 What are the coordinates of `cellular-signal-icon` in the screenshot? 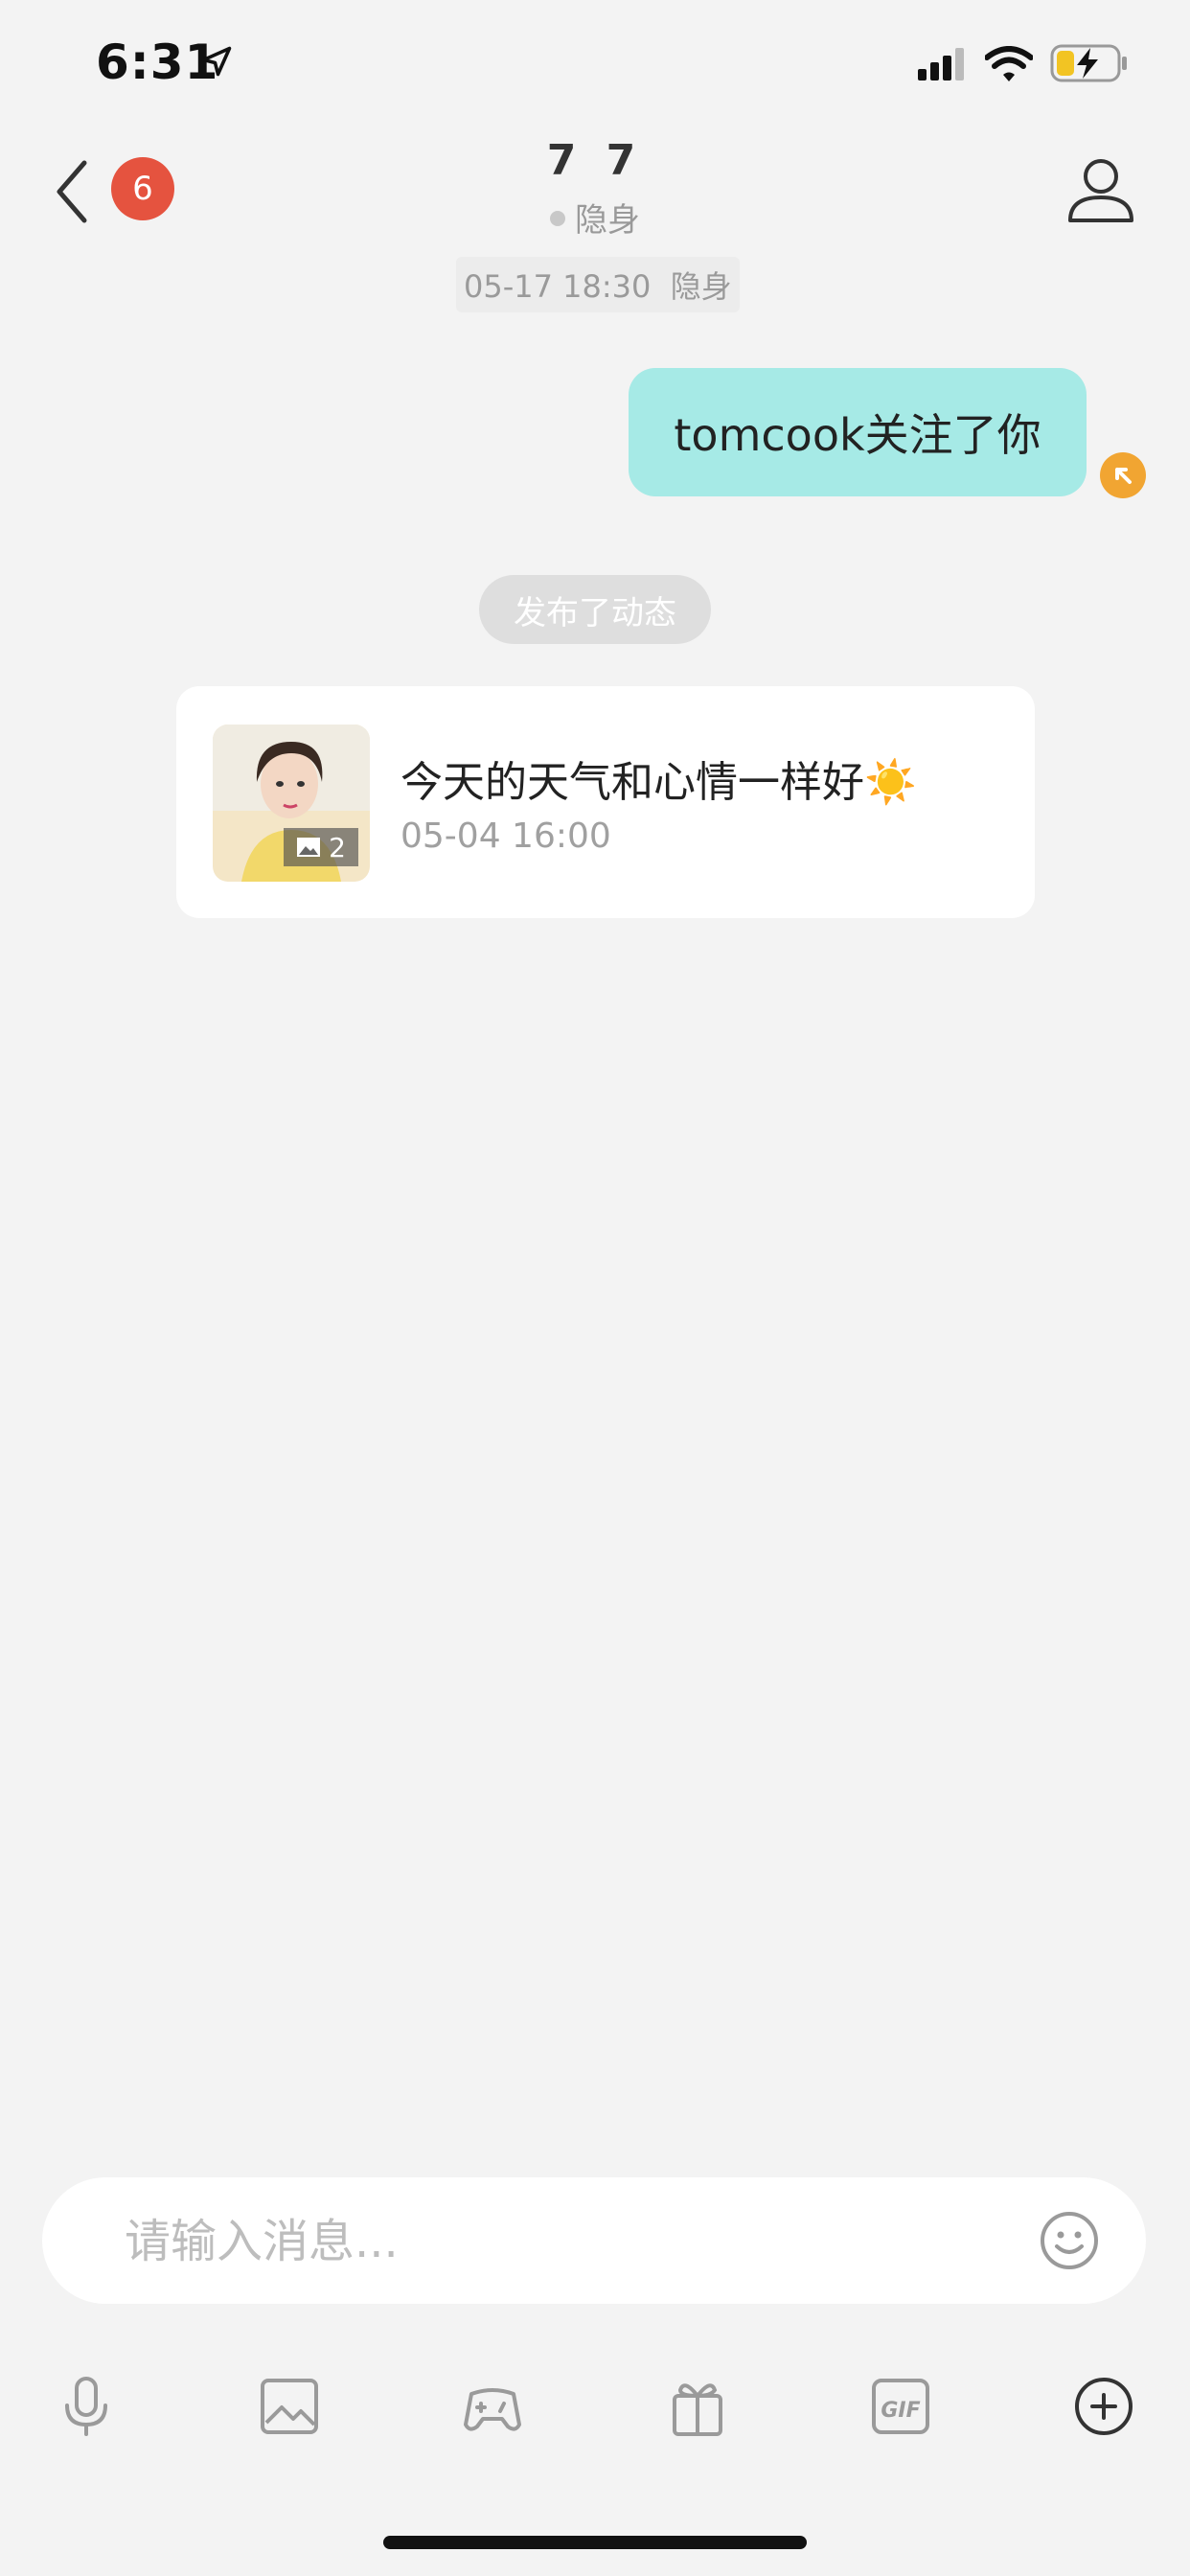 It's located at (941, 64).